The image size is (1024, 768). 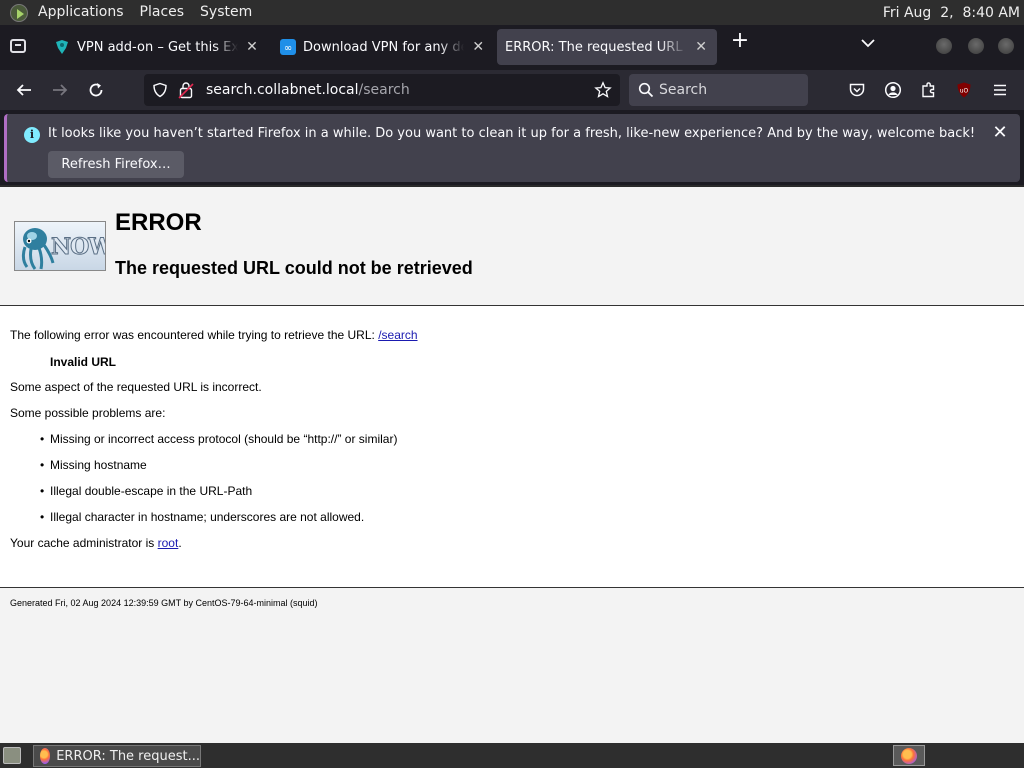 I want to click on page-subtitle: The requested URL could not be retrieved, so click(x=294, y=268).